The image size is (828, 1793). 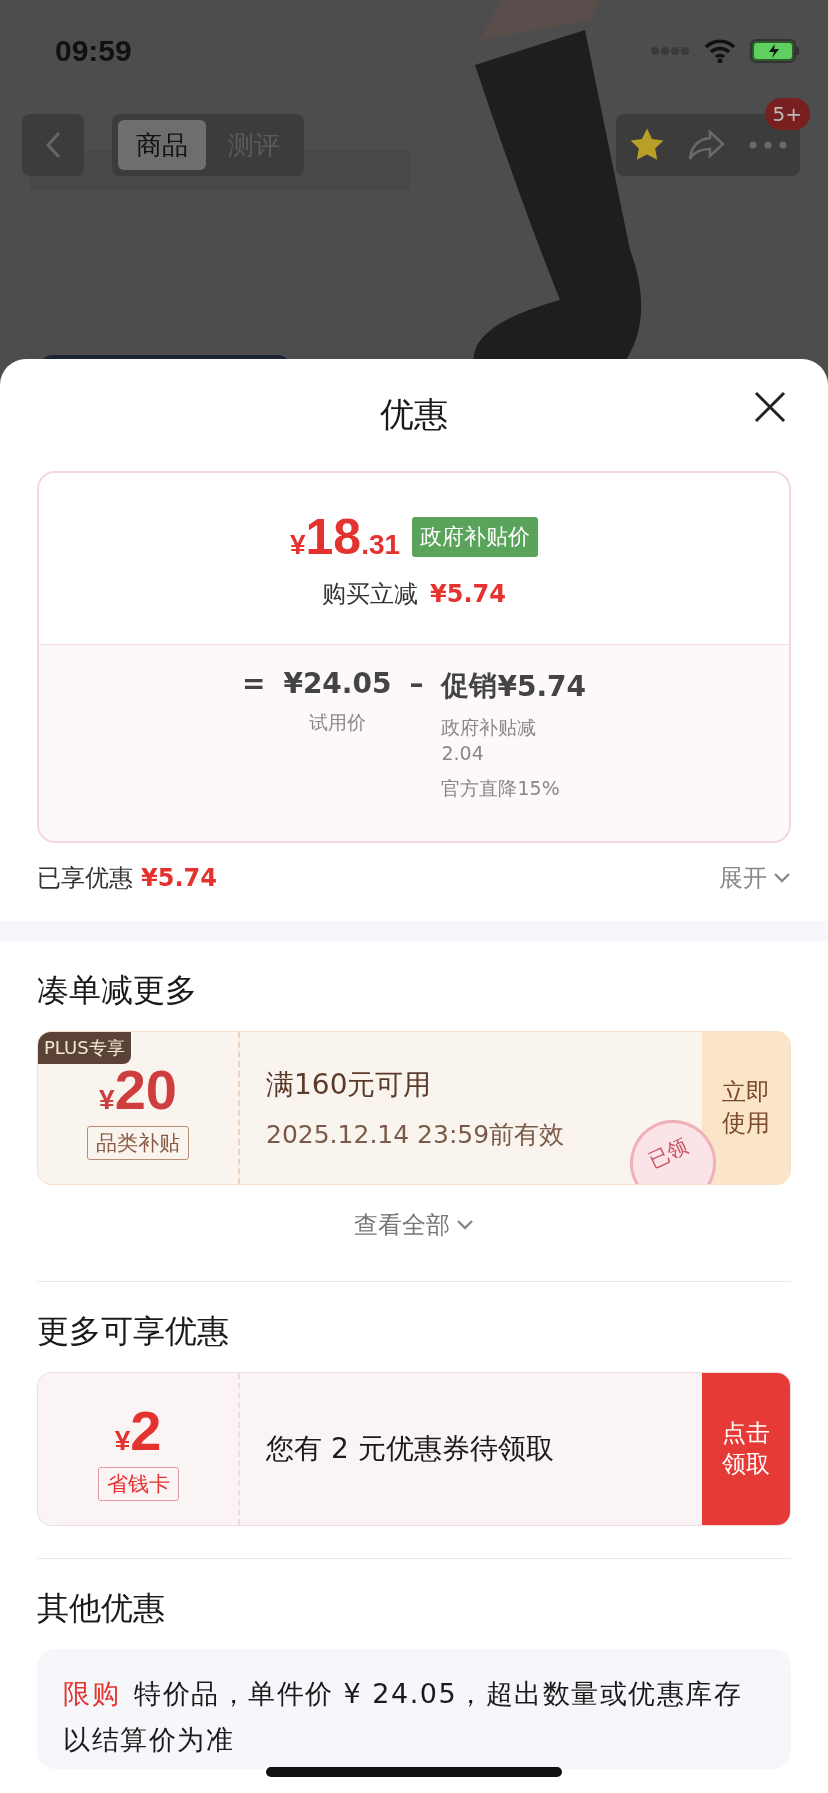 What do you see at coordinates (138, 1483) in the screenshot?
I see `coupon-tag: 省钱卡` at bounding box center [138, 1483].